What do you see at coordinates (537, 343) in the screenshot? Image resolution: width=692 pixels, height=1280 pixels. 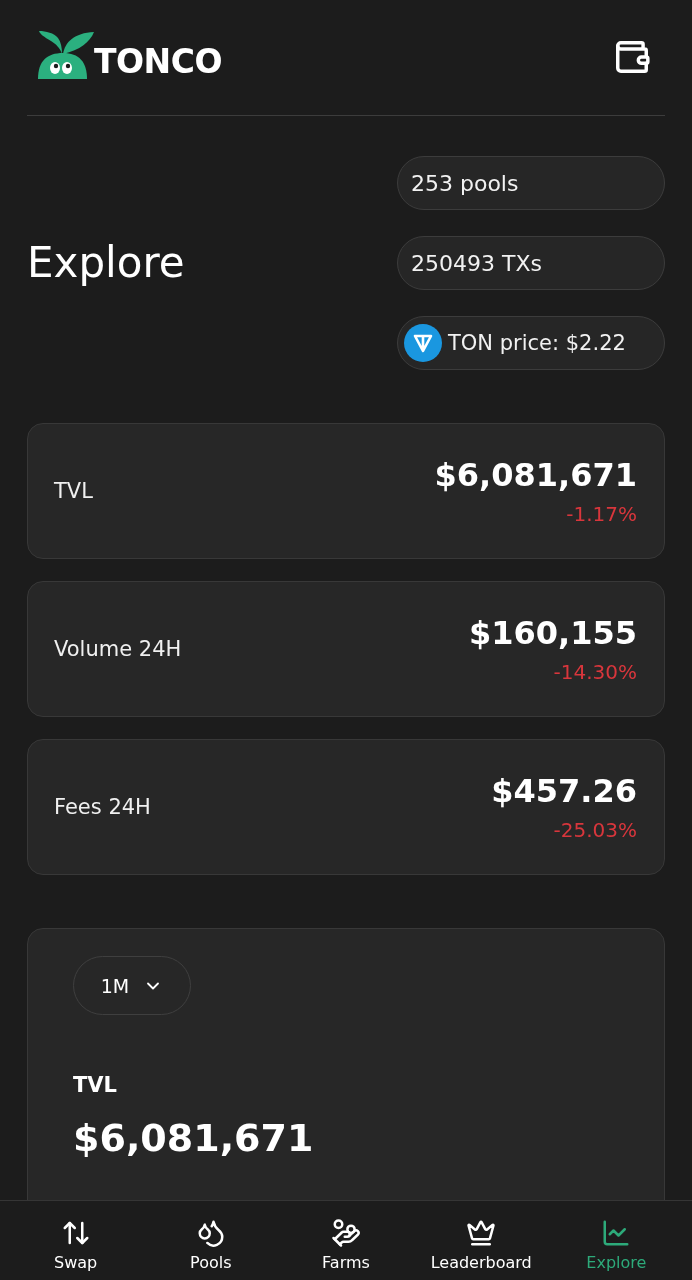 I see `price-text: TON price: $2.22` at bounding box center [537, 343].